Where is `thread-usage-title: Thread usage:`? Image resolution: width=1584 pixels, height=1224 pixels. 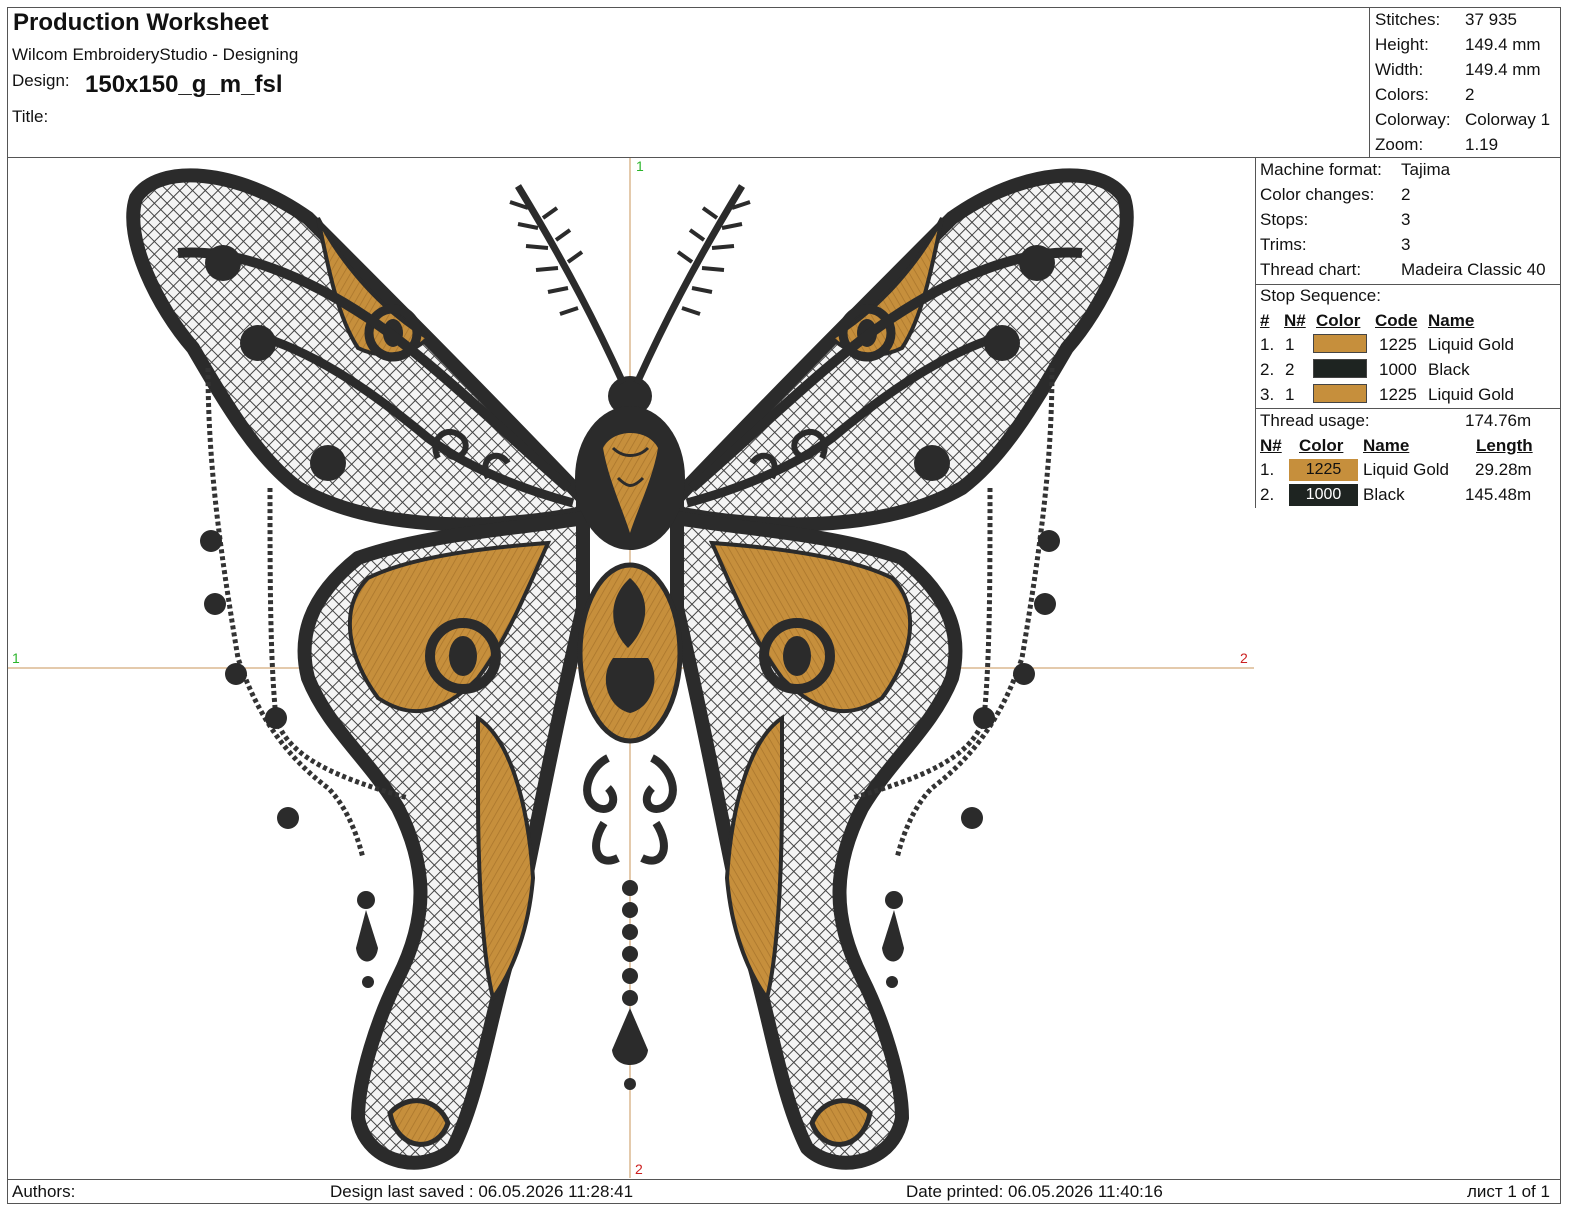 thread-usage-title: Thread usage: is located at coordinates (1315, 420).